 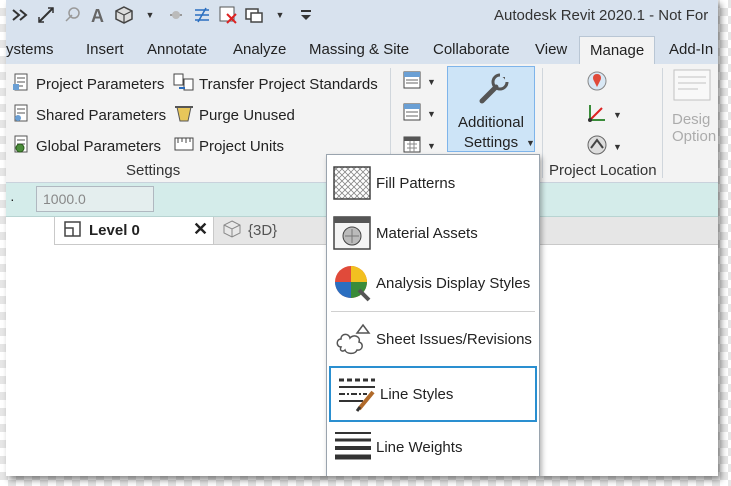 I want to click on position-icon, so click(x=597, y=146).